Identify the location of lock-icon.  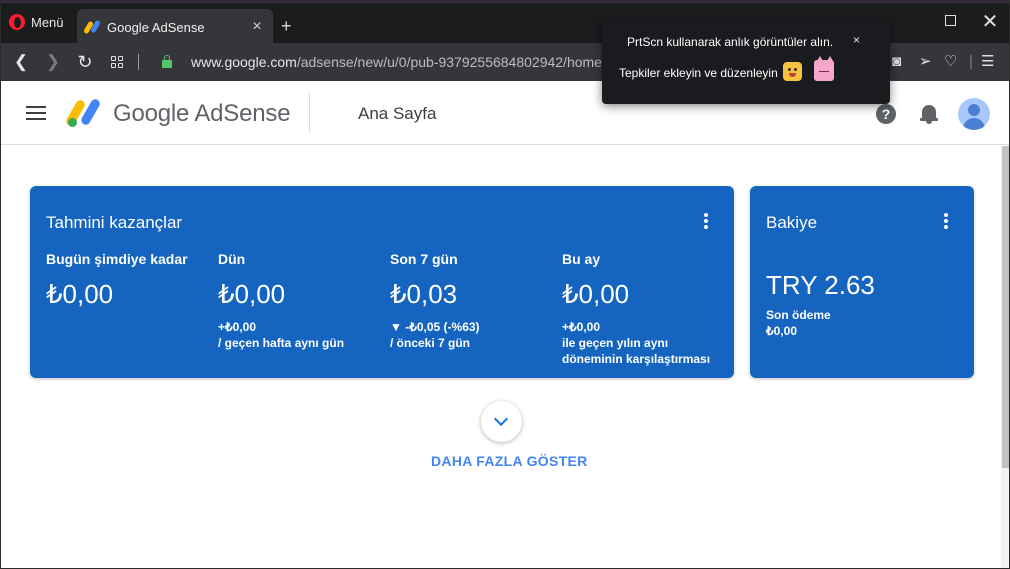
(167, 62).